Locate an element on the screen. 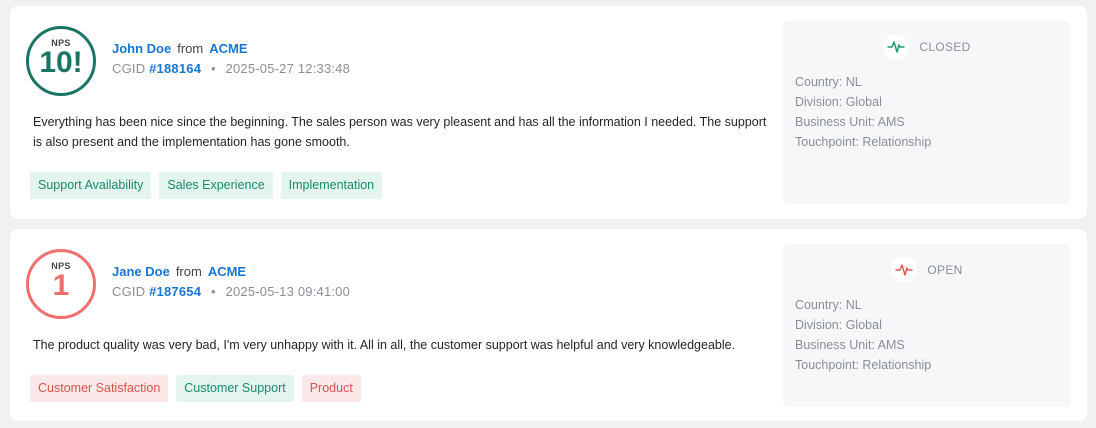 The width and height of the screenshot is (1096, 428). nps-score: 10! is located at coordinates (61, 62).